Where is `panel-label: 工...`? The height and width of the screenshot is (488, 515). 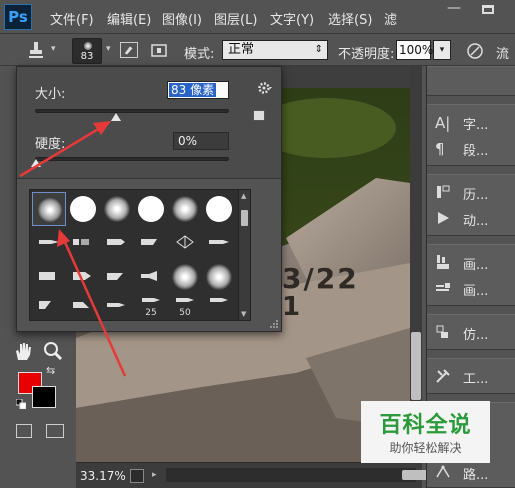 panel-label: 工... is located at coordinates (476, 379).